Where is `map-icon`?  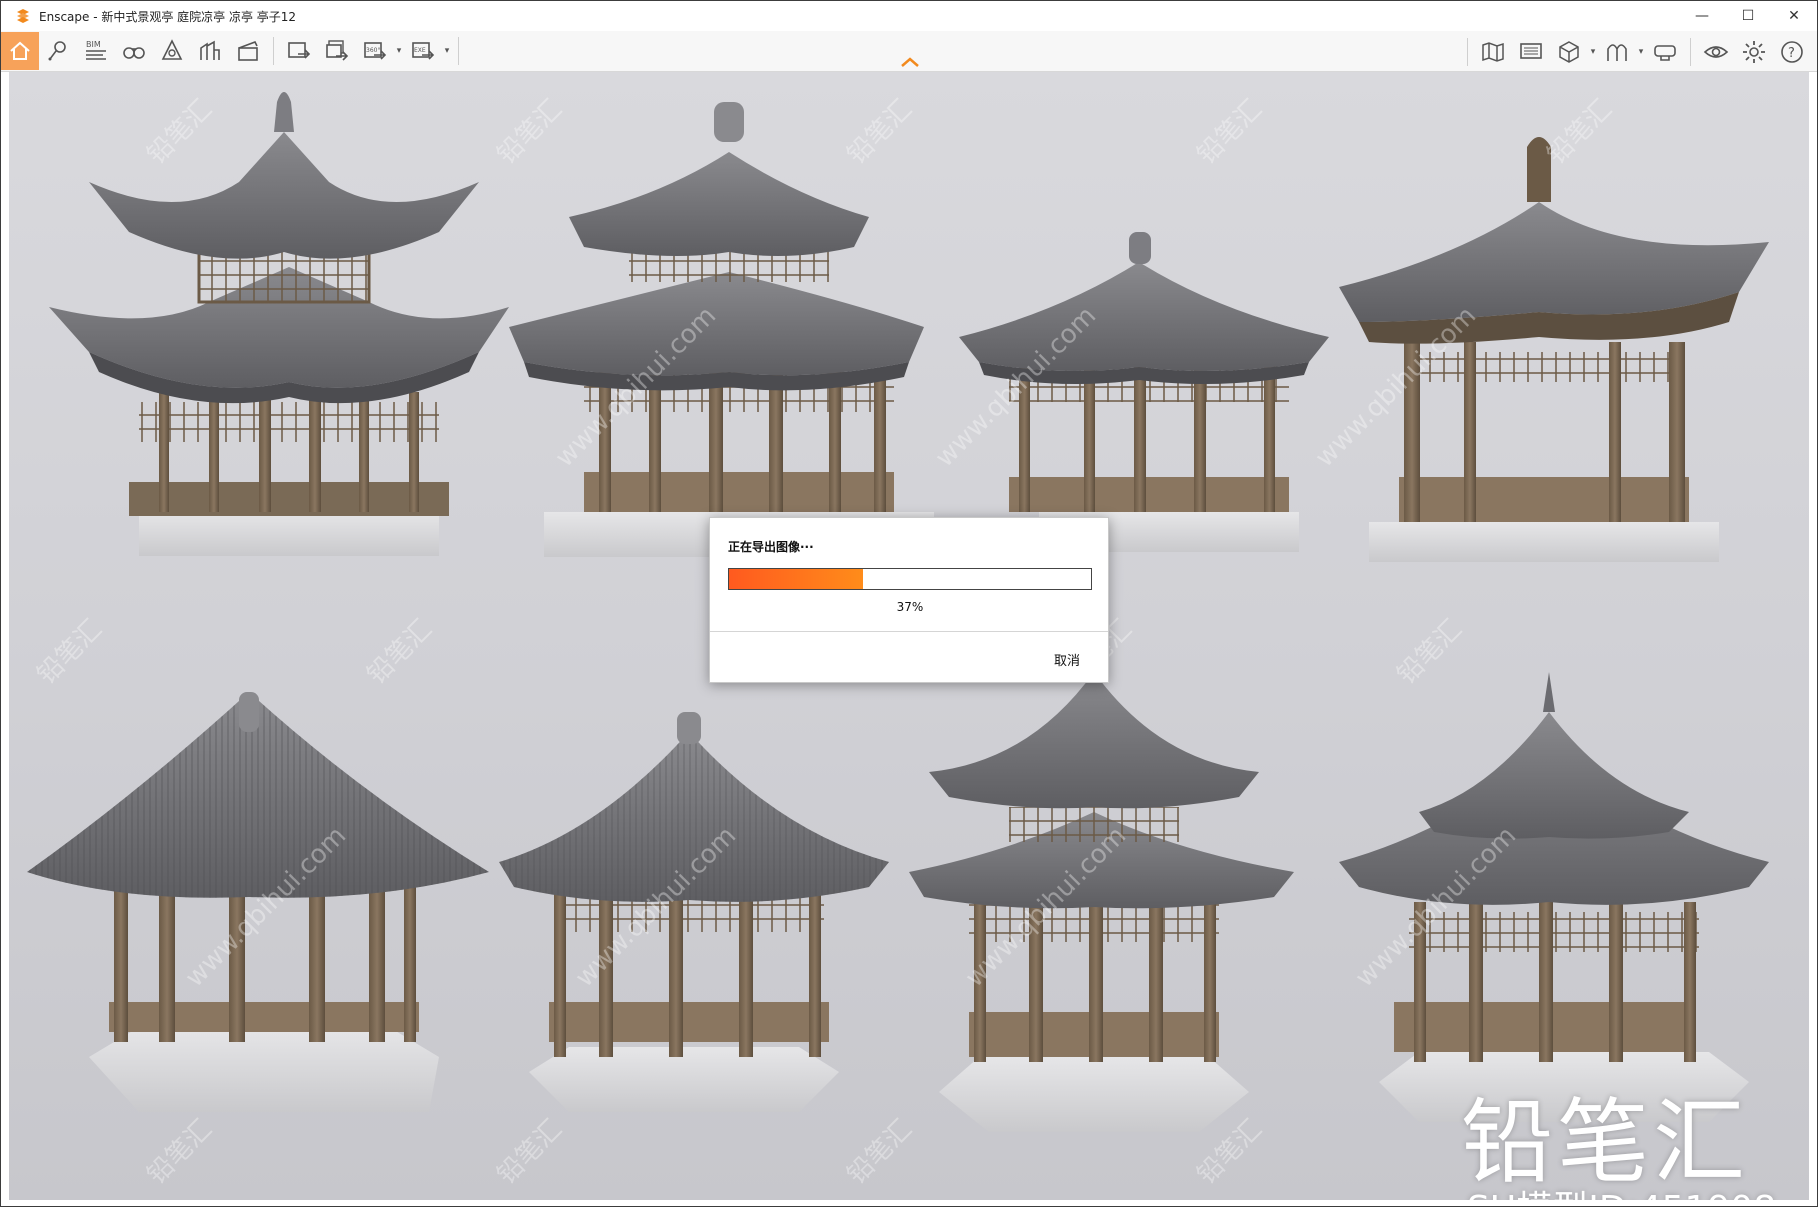 map-icon is located at coordinates (1493, 51).